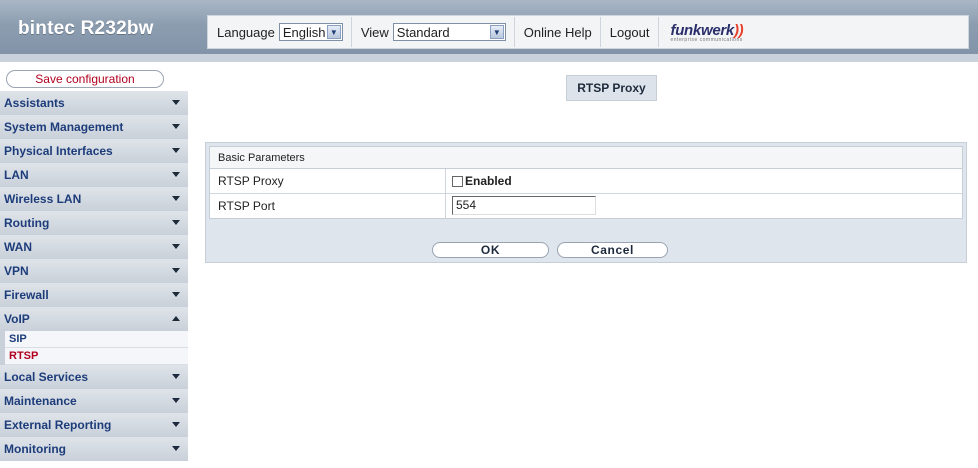 This screenshot has width=978, height=468. What do you see at coordinates (630, 32) in the screenshot?
I see `logout-link: Logout` at bounding box center [630, 32].